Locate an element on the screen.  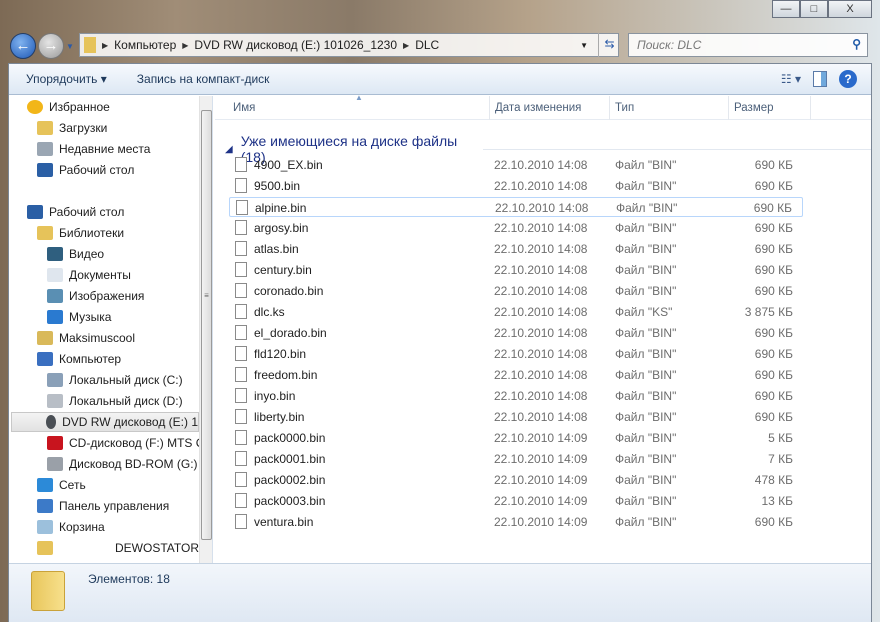
sidebar-item-label: Музыка is located at coordinates (90, 317).